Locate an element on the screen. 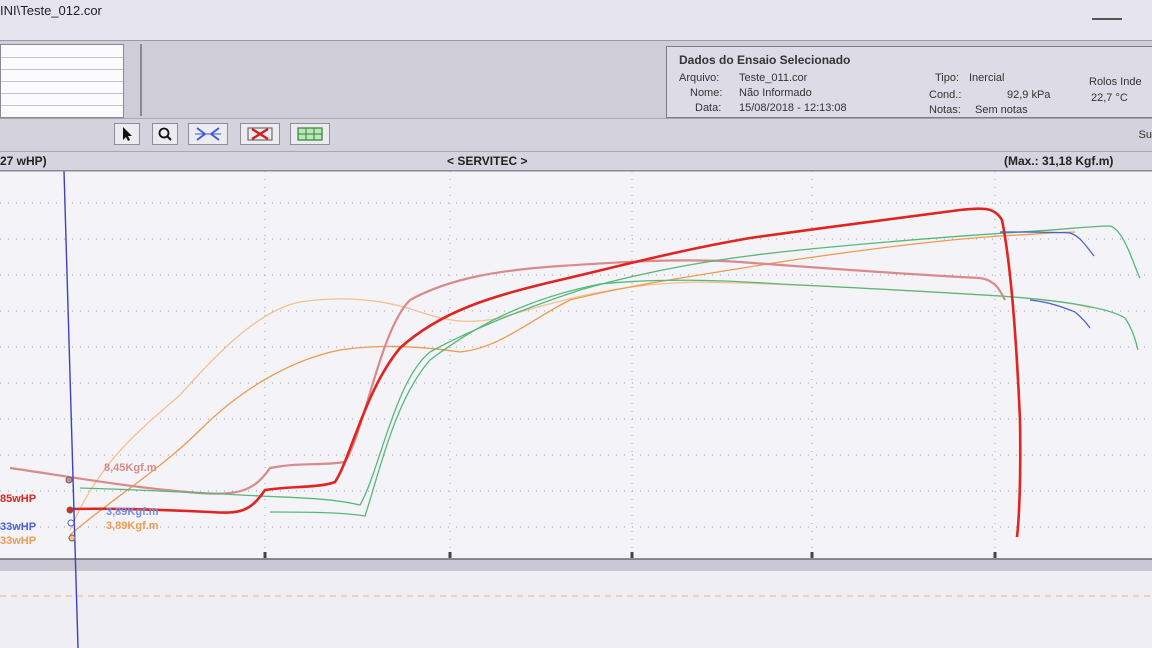 Image resolution: width=1152 pixels, height=648 pixels. lower-plot is located at coordinates (576, 609).